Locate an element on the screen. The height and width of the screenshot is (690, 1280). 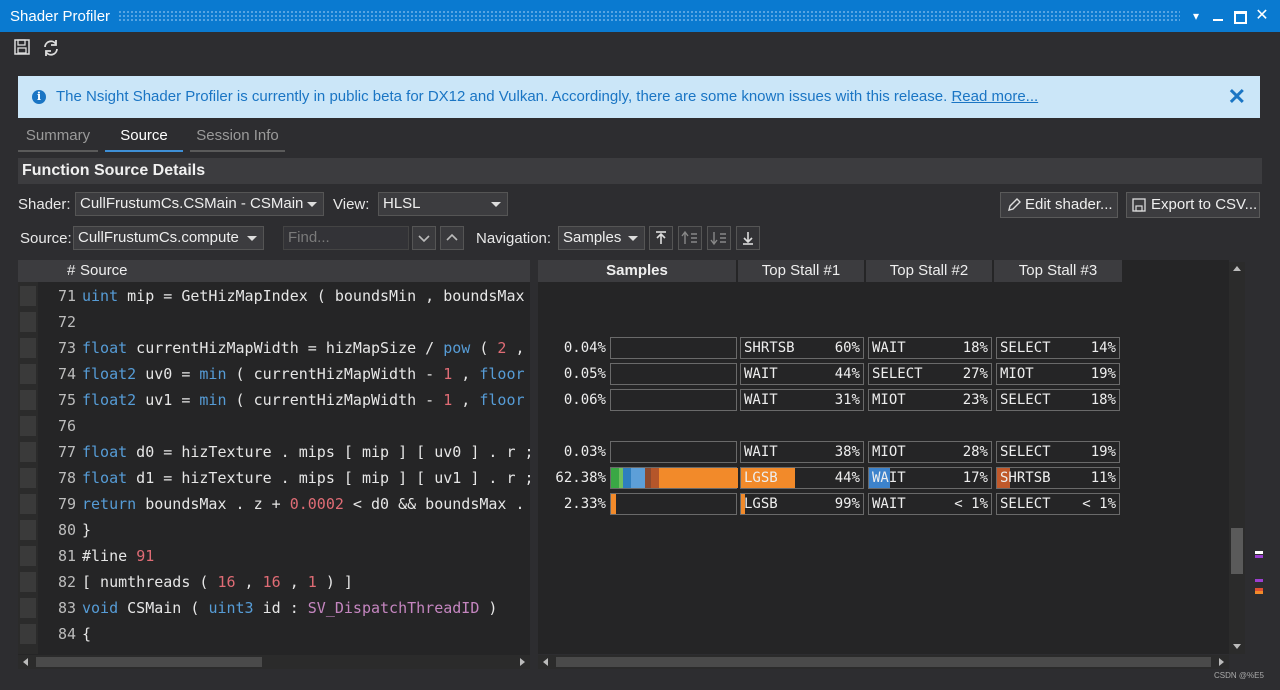
stall-cell: LGSB 99% is located at coordinates (802, 504).